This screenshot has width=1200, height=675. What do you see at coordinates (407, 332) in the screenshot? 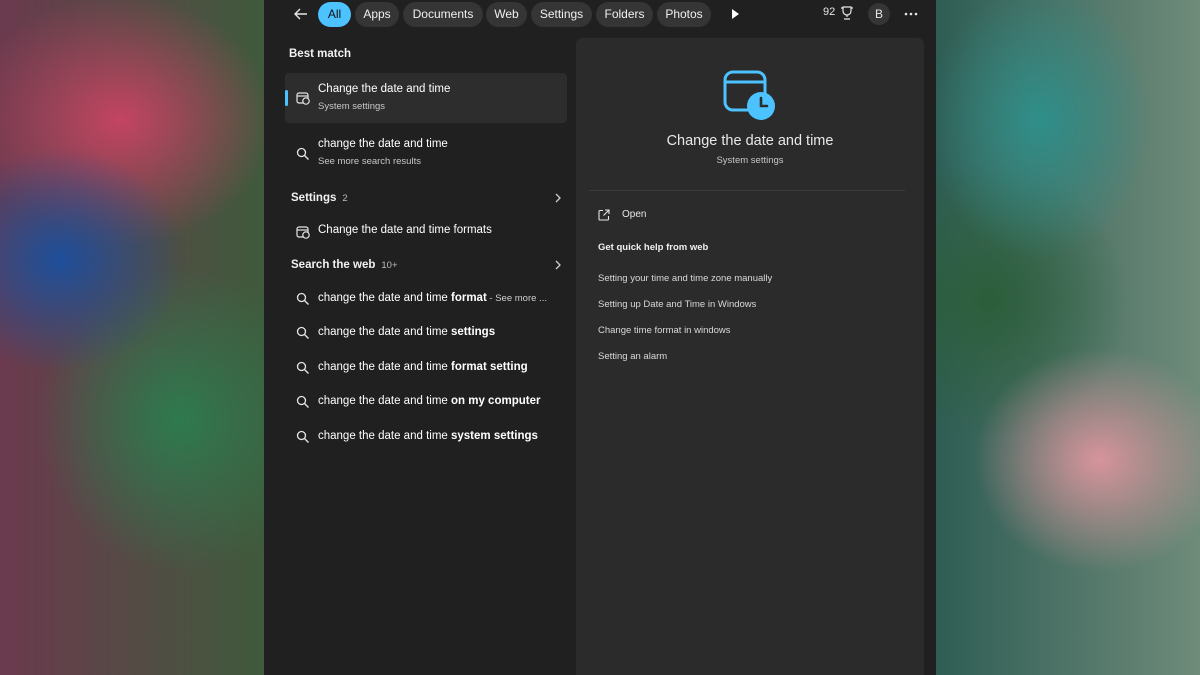
I see `web-result-text: change the date and time settings` at bounding box center [407, 332].